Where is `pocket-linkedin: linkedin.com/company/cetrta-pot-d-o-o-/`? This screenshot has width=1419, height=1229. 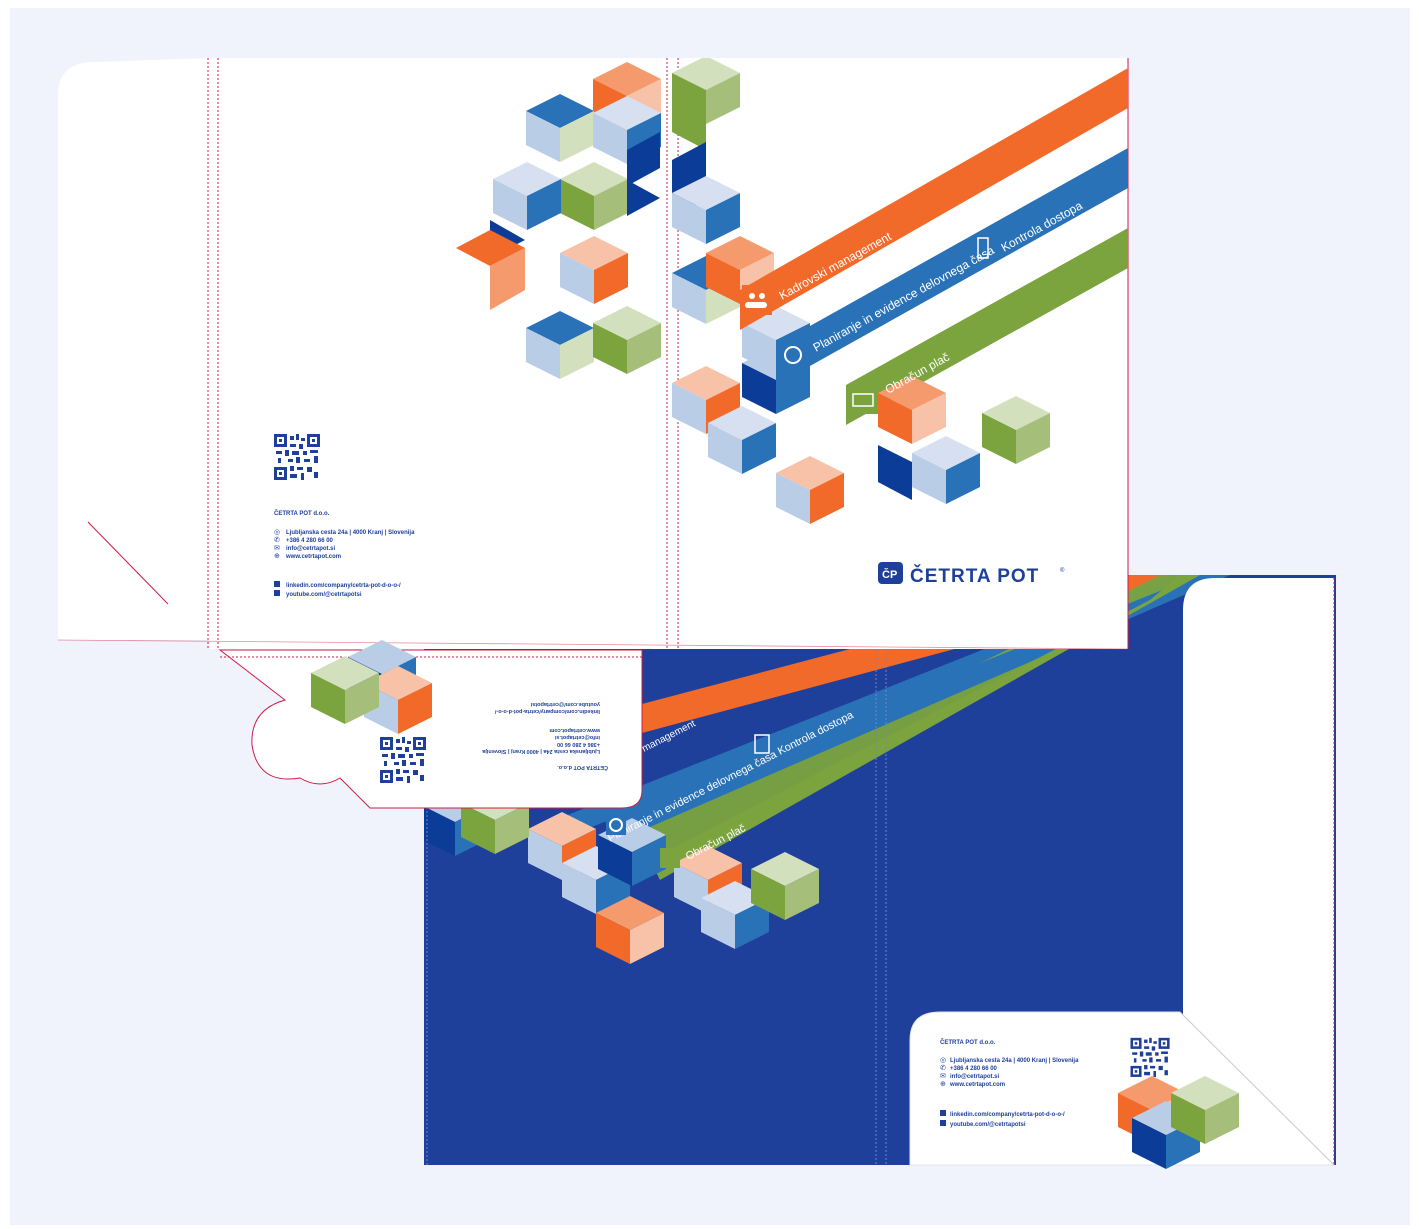
pocket-linkedin: linkedin.com/company/cetrta-pot-d-o-o-/ is located at coordinates (1007, 1115).